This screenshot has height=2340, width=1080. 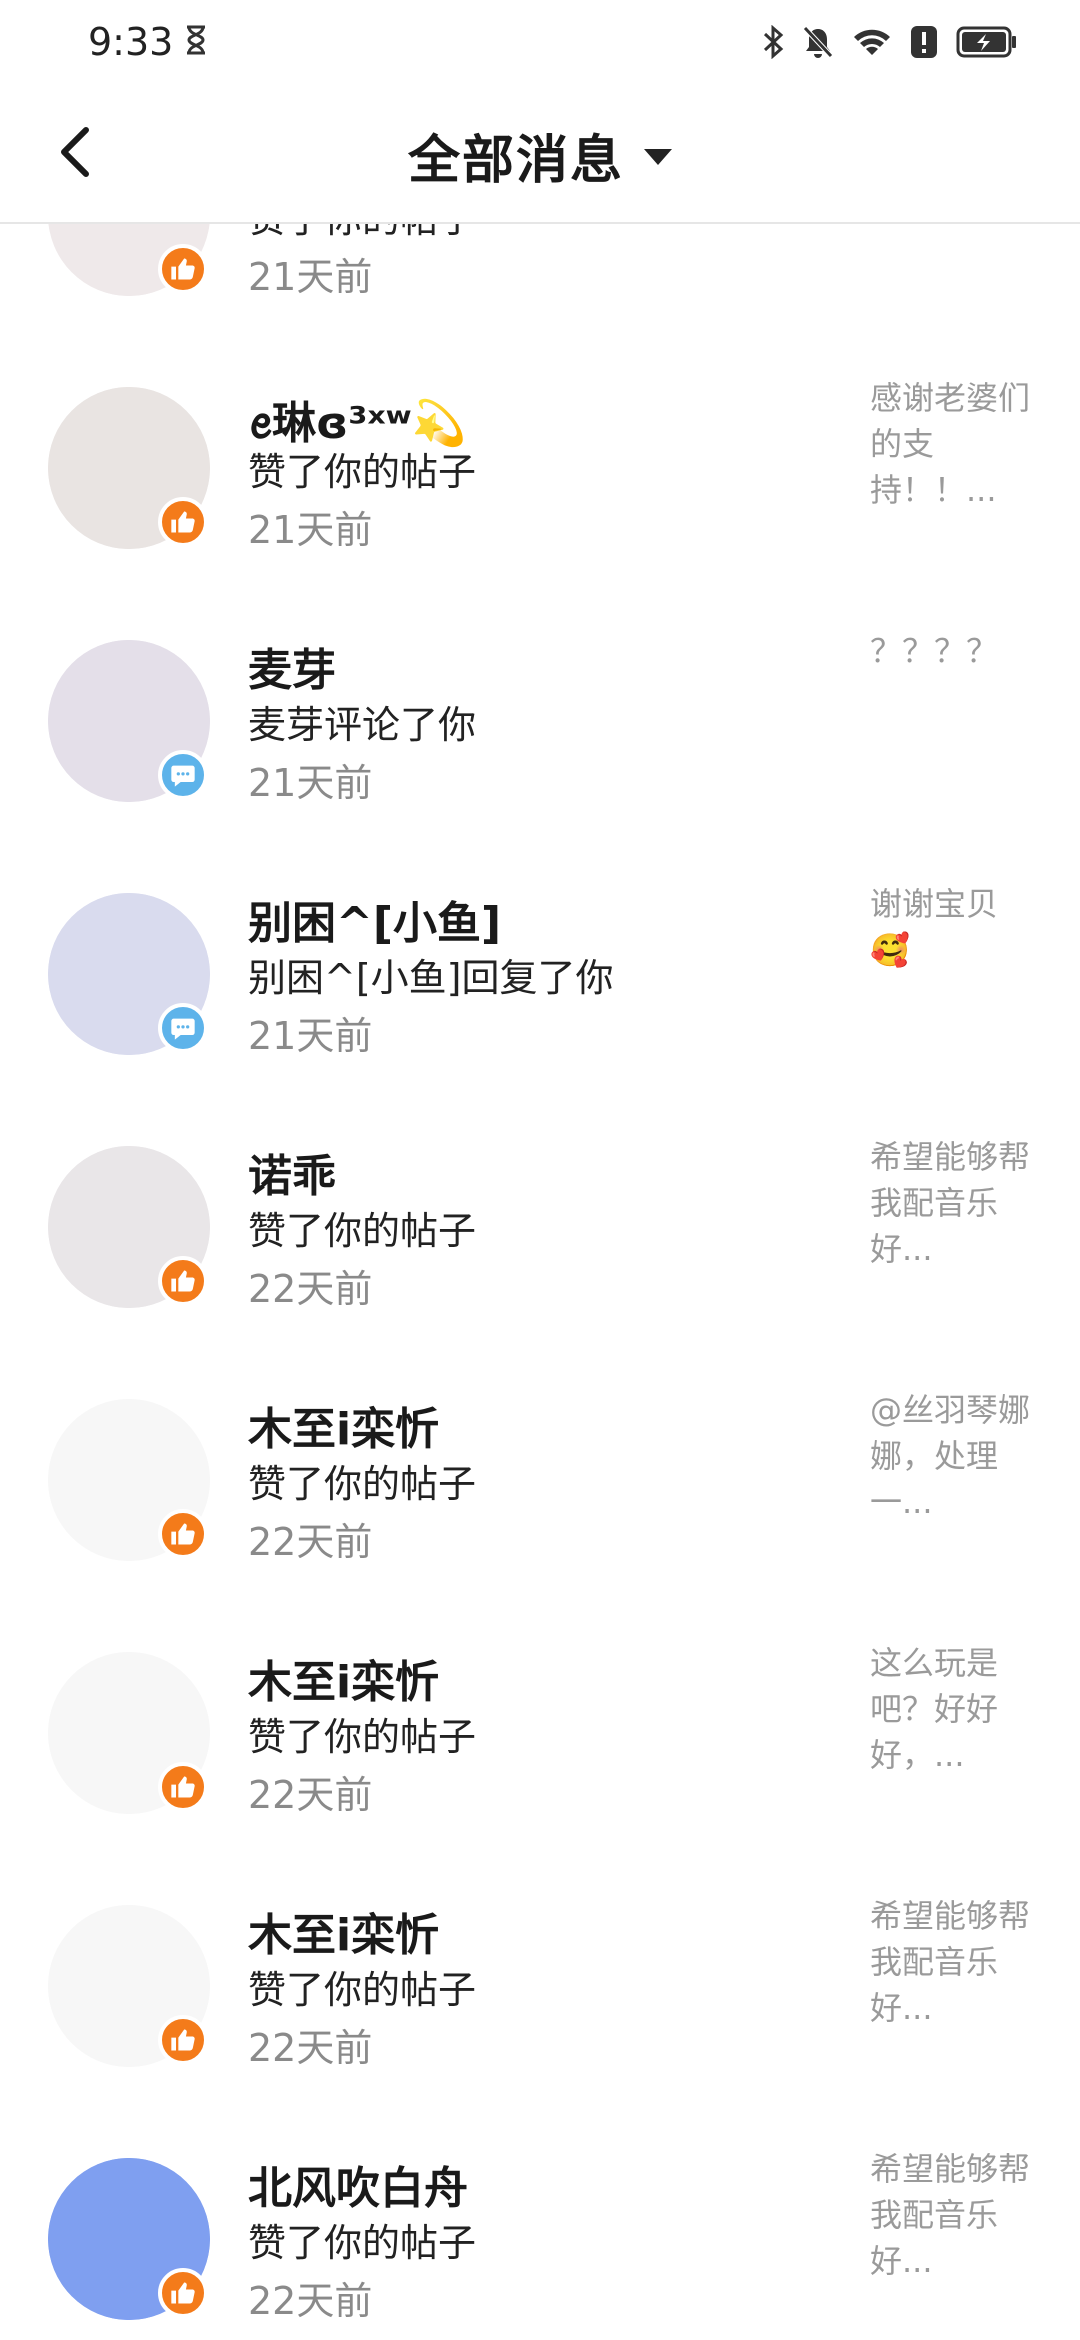 I want to click on back-button, so click(x=76, y=152).